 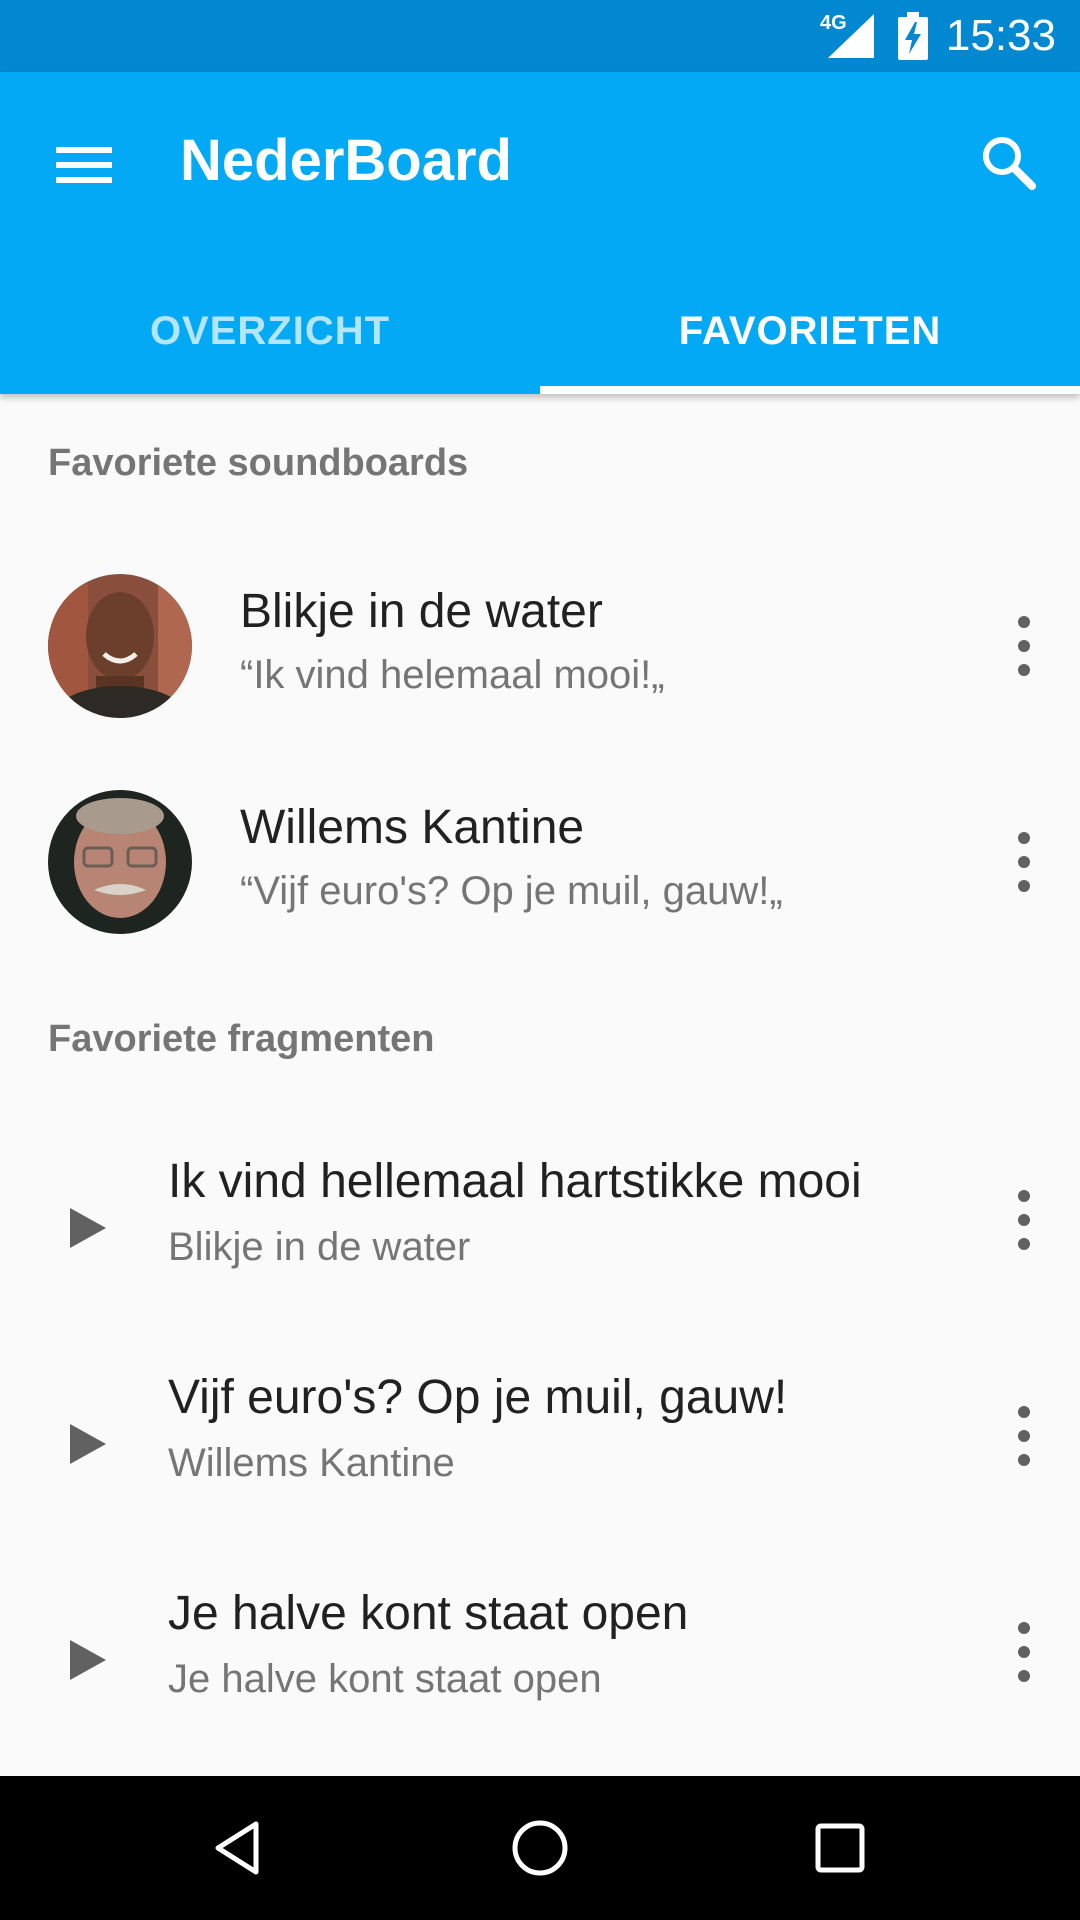 I want to click on soundboard-quote: “Ik vind helemaal mooi!„, so click(x=452, y=675).